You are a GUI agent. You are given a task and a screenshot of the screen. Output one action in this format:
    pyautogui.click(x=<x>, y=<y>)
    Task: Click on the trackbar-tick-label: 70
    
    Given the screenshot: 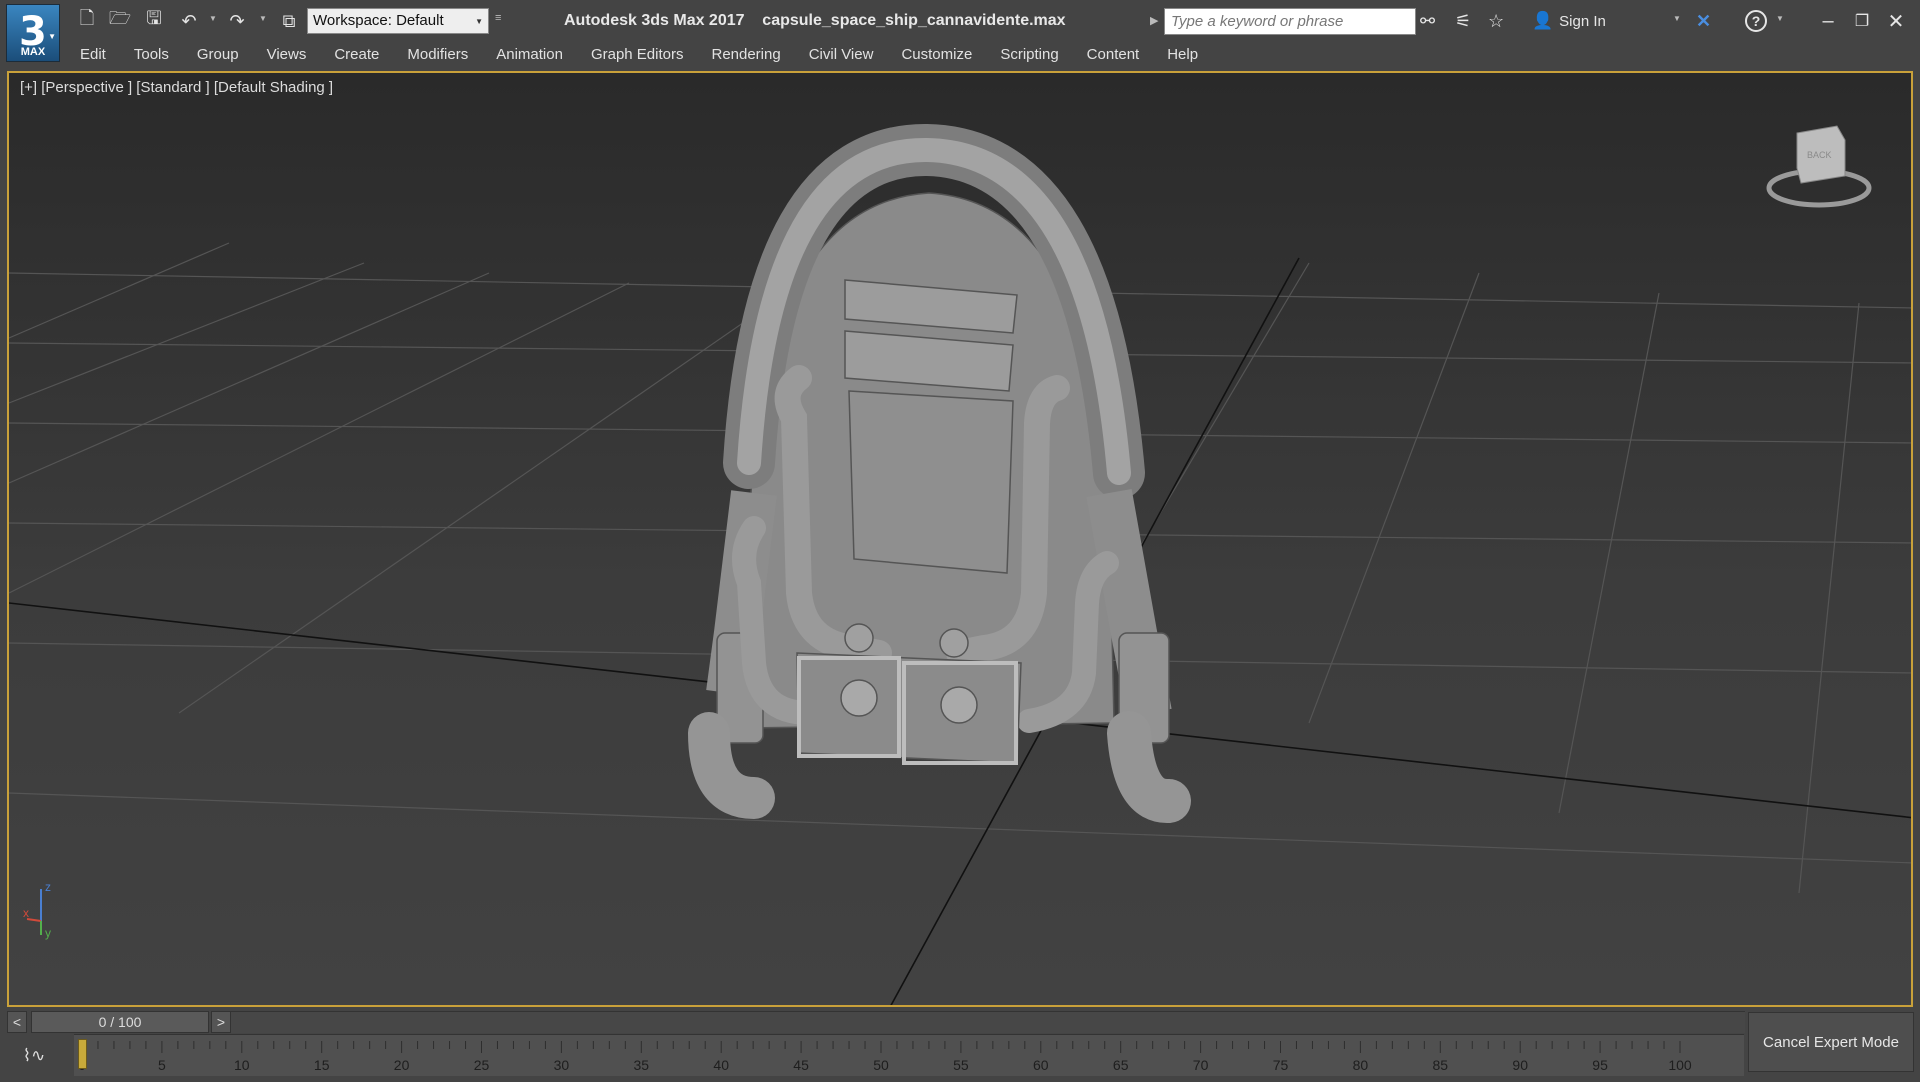 What is the action you would take?
    pyautogui.click(x=1201, y=1065)
    